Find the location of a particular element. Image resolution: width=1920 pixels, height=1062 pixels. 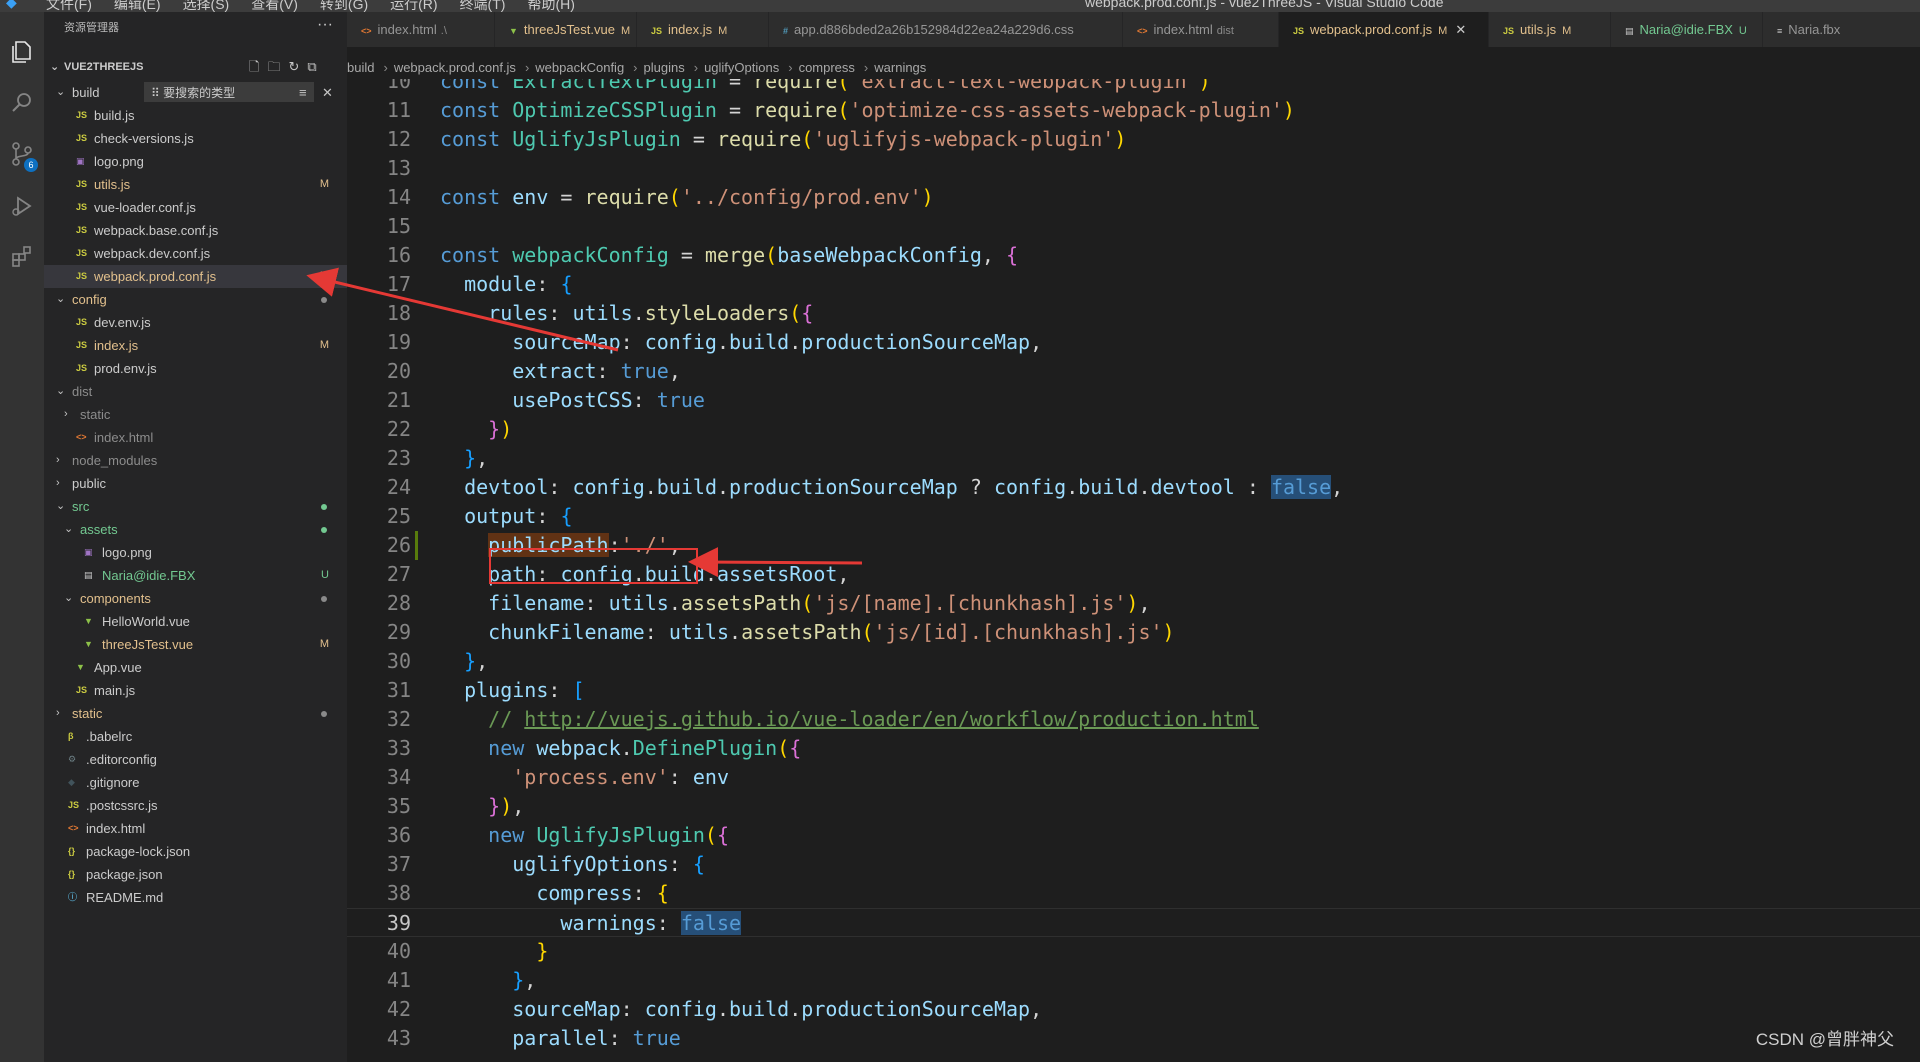

code-line: 40 } is located at coordinates (1133, 951).